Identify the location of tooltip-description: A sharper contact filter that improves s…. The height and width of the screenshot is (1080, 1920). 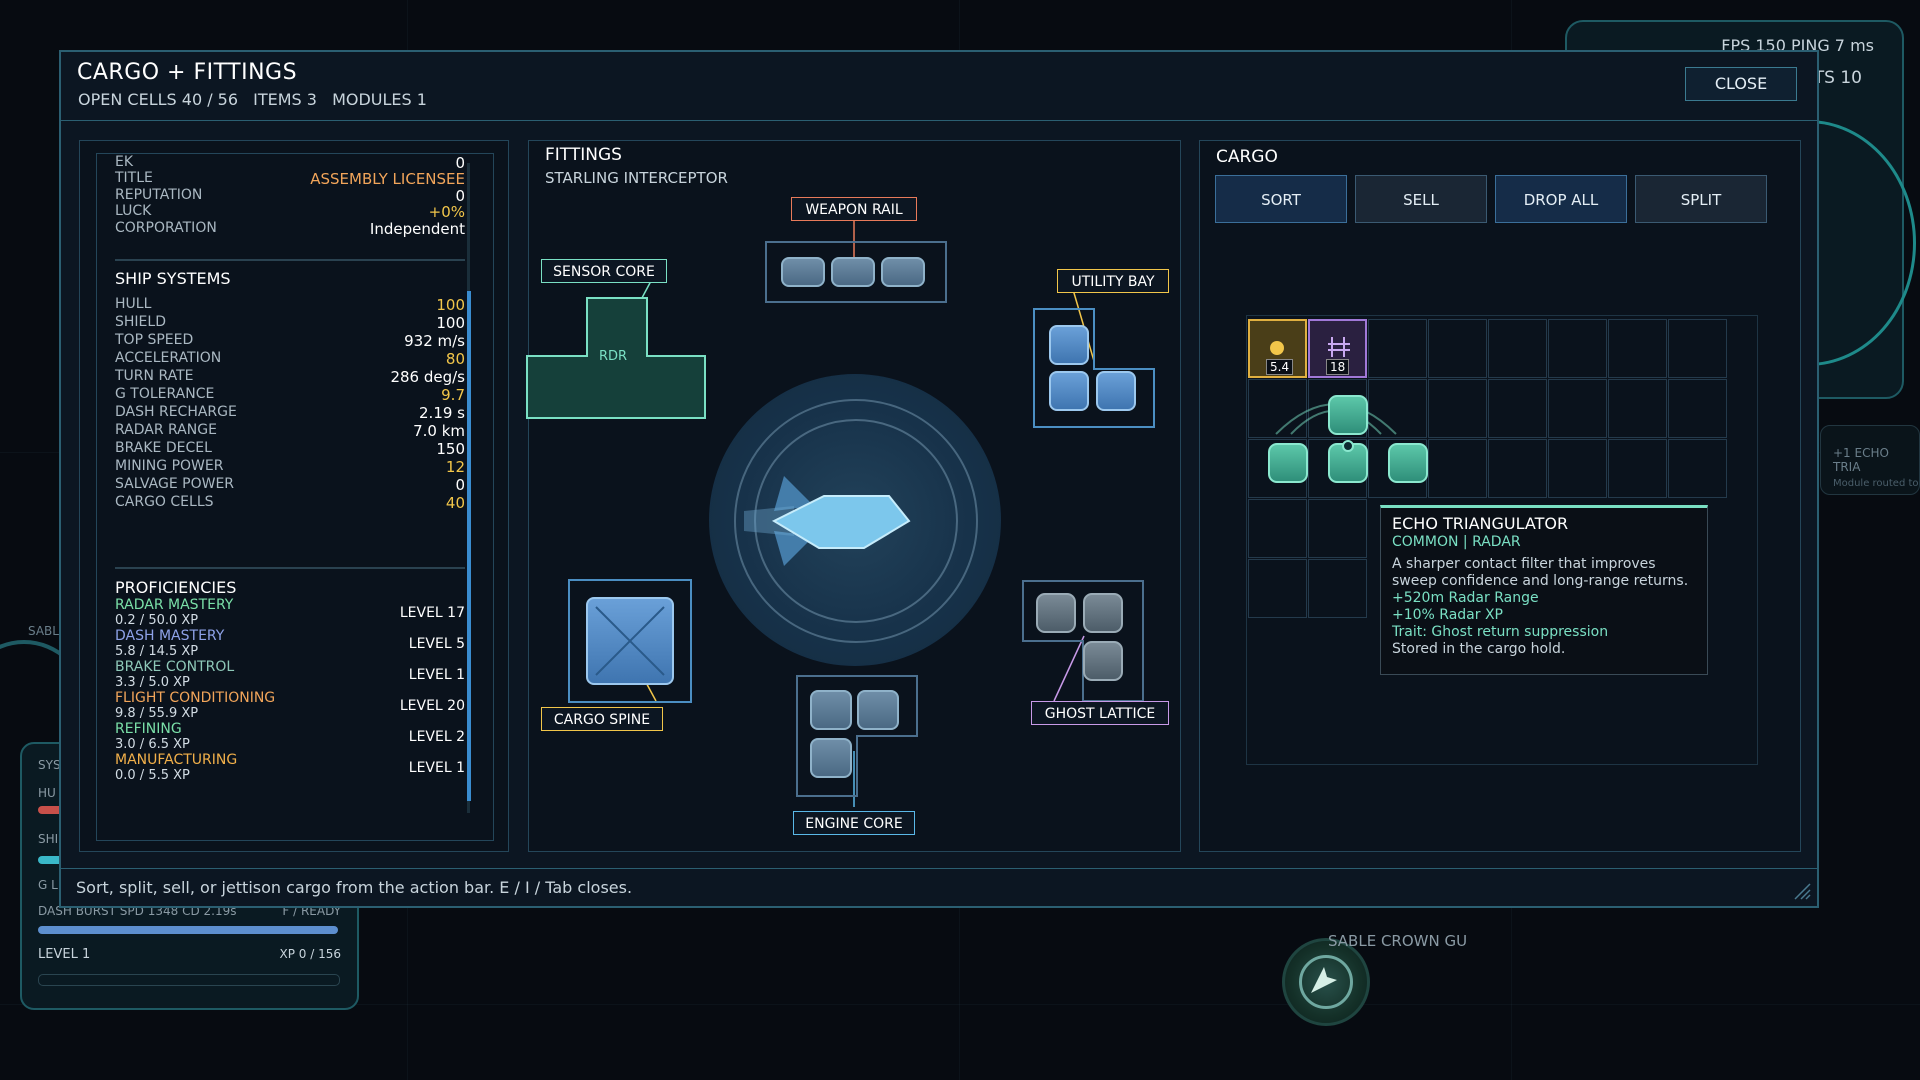
(1540, 572).